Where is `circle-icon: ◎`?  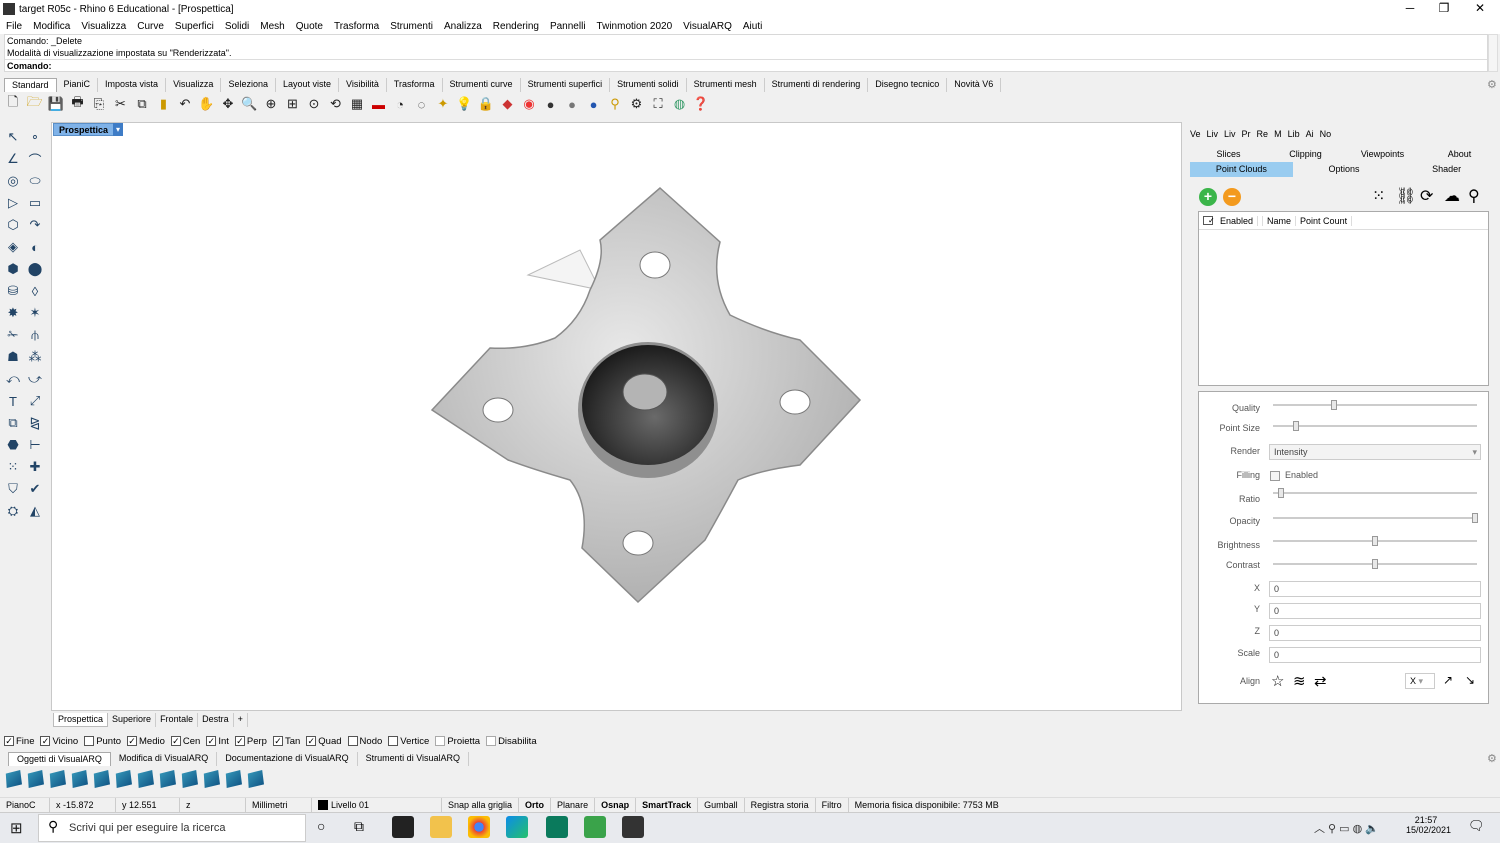 circle-icon: ◎ is located at coordinates (13, 181).